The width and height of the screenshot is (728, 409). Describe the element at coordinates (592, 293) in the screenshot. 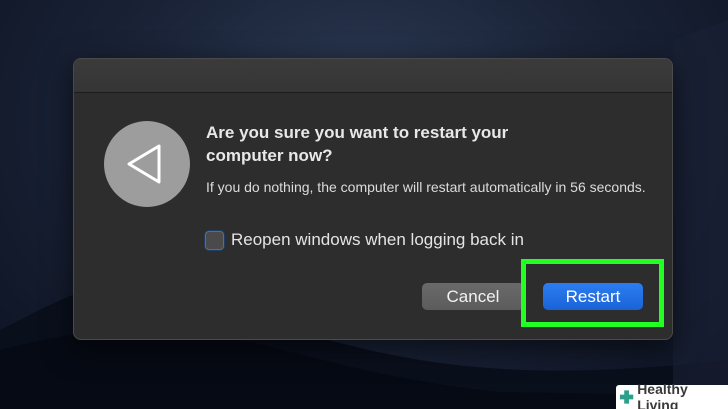

I see `restart-button-highlight` at that location.